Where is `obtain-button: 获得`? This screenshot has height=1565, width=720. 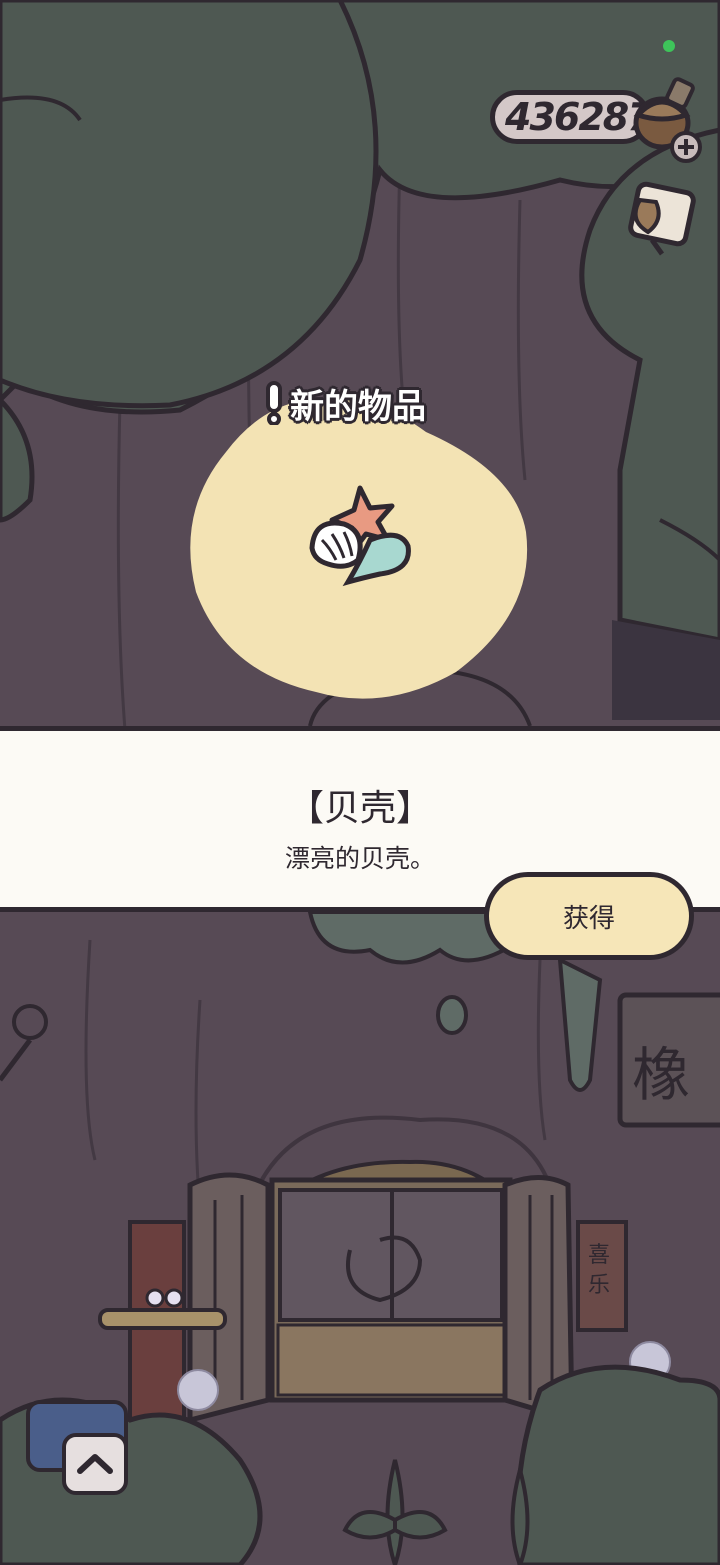 obtain-button: 获得 is located at coordinates (589, 916).